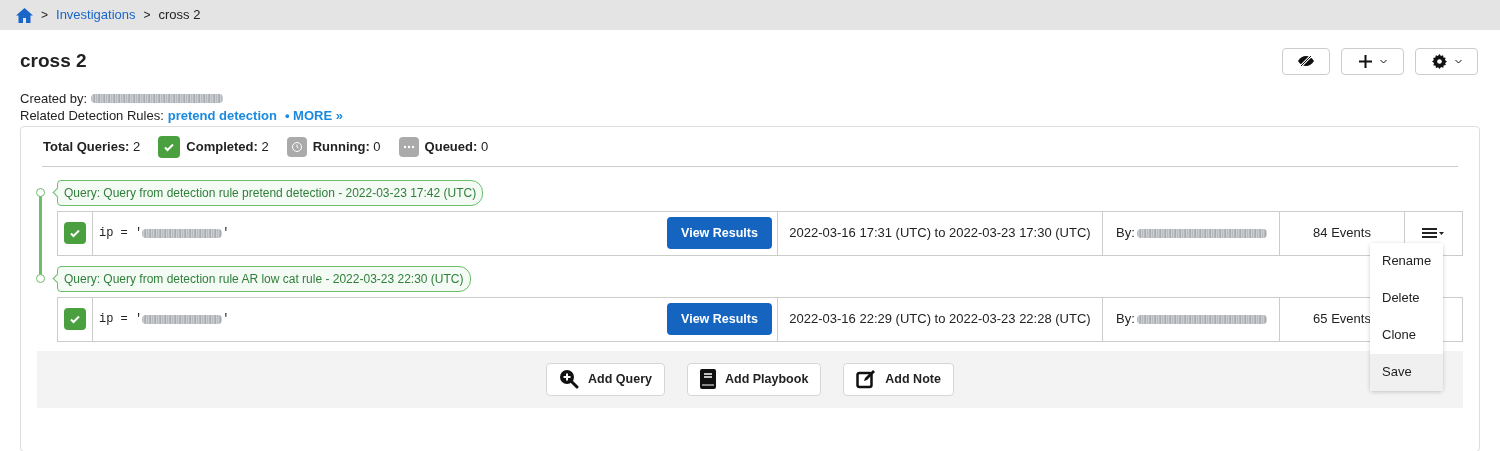 This screenshot has height=451, width=1500. I want to click on menu-item: Rename, so click(1406, 261).